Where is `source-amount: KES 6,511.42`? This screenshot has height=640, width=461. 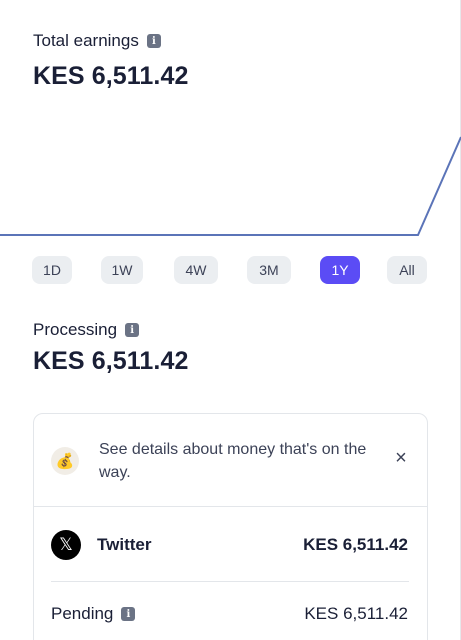
source-amount: KES 6,511.42 is located at coordinates (355, 544).